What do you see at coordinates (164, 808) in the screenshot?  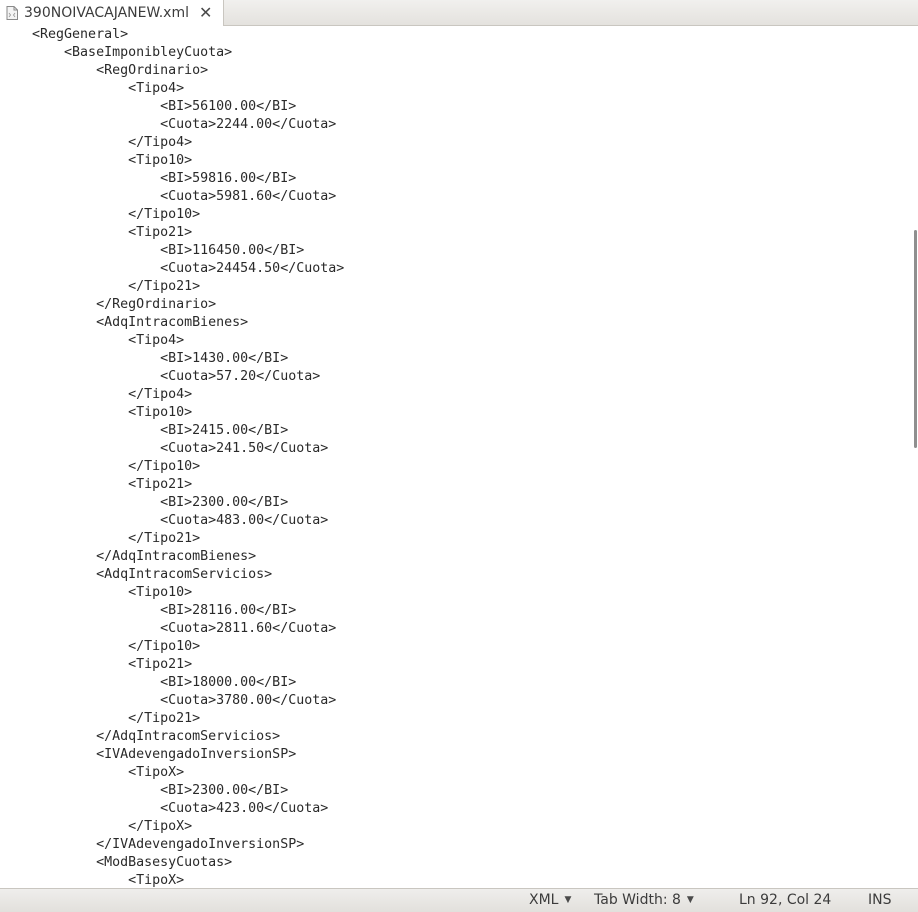 I see `code-line: <Cuota>423.00</Cuota>` at bounding box center [164, 808].